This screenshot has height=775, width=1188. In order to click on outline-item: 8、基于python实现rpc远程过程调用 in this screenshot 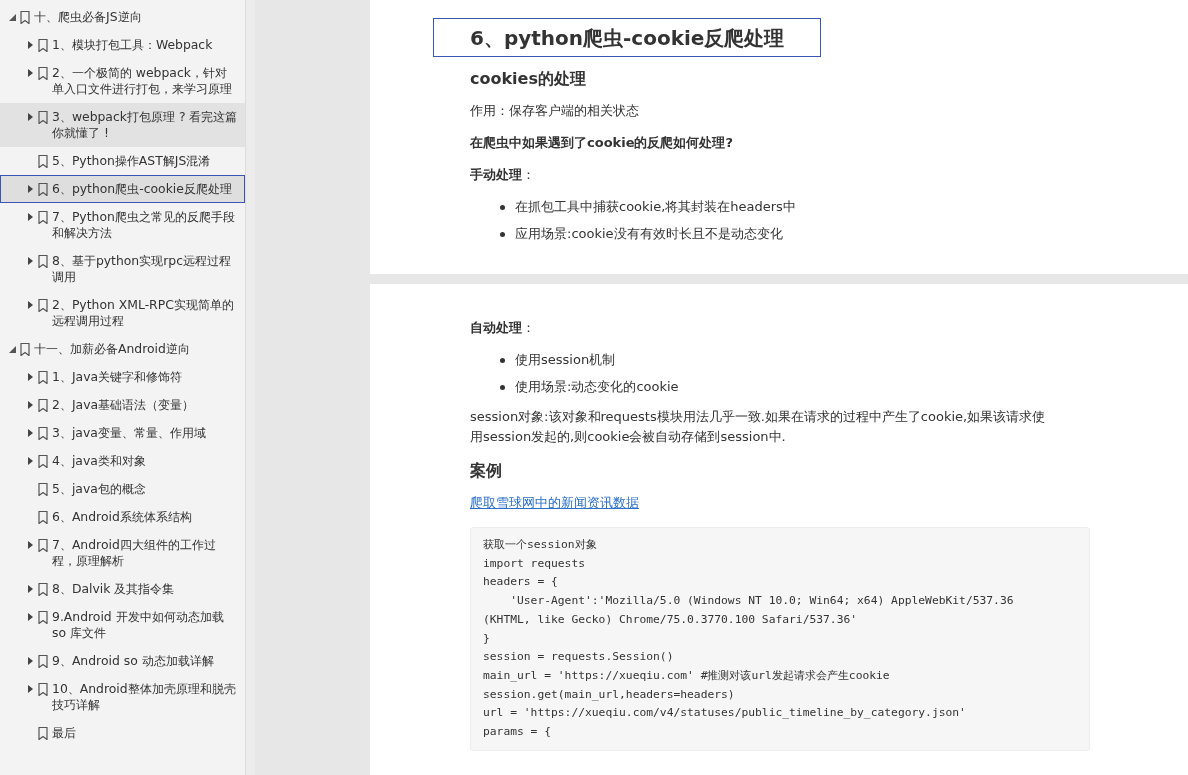, I will do `click(122, 269)`.